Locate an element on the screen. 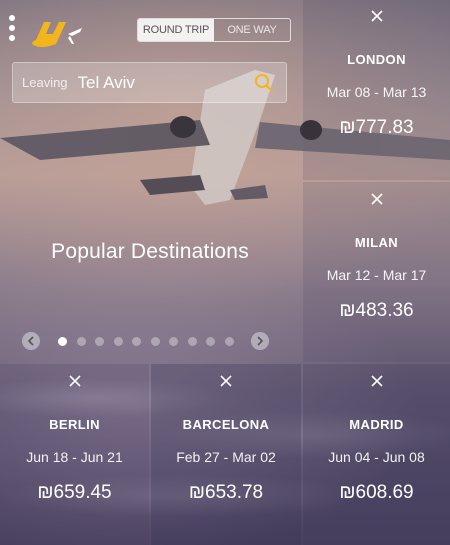  leaving-search-field: Leaving is located at coordinates (149, 82).